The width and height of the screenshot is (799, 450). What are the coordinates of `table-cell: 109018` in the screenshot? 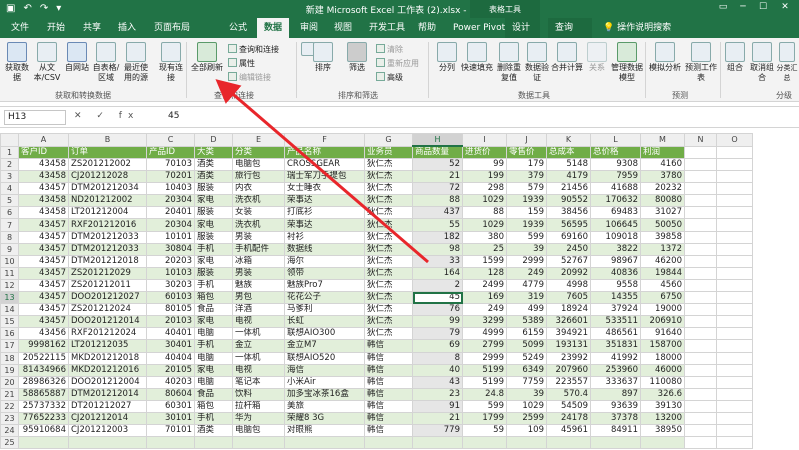 It's located at (615, 237).